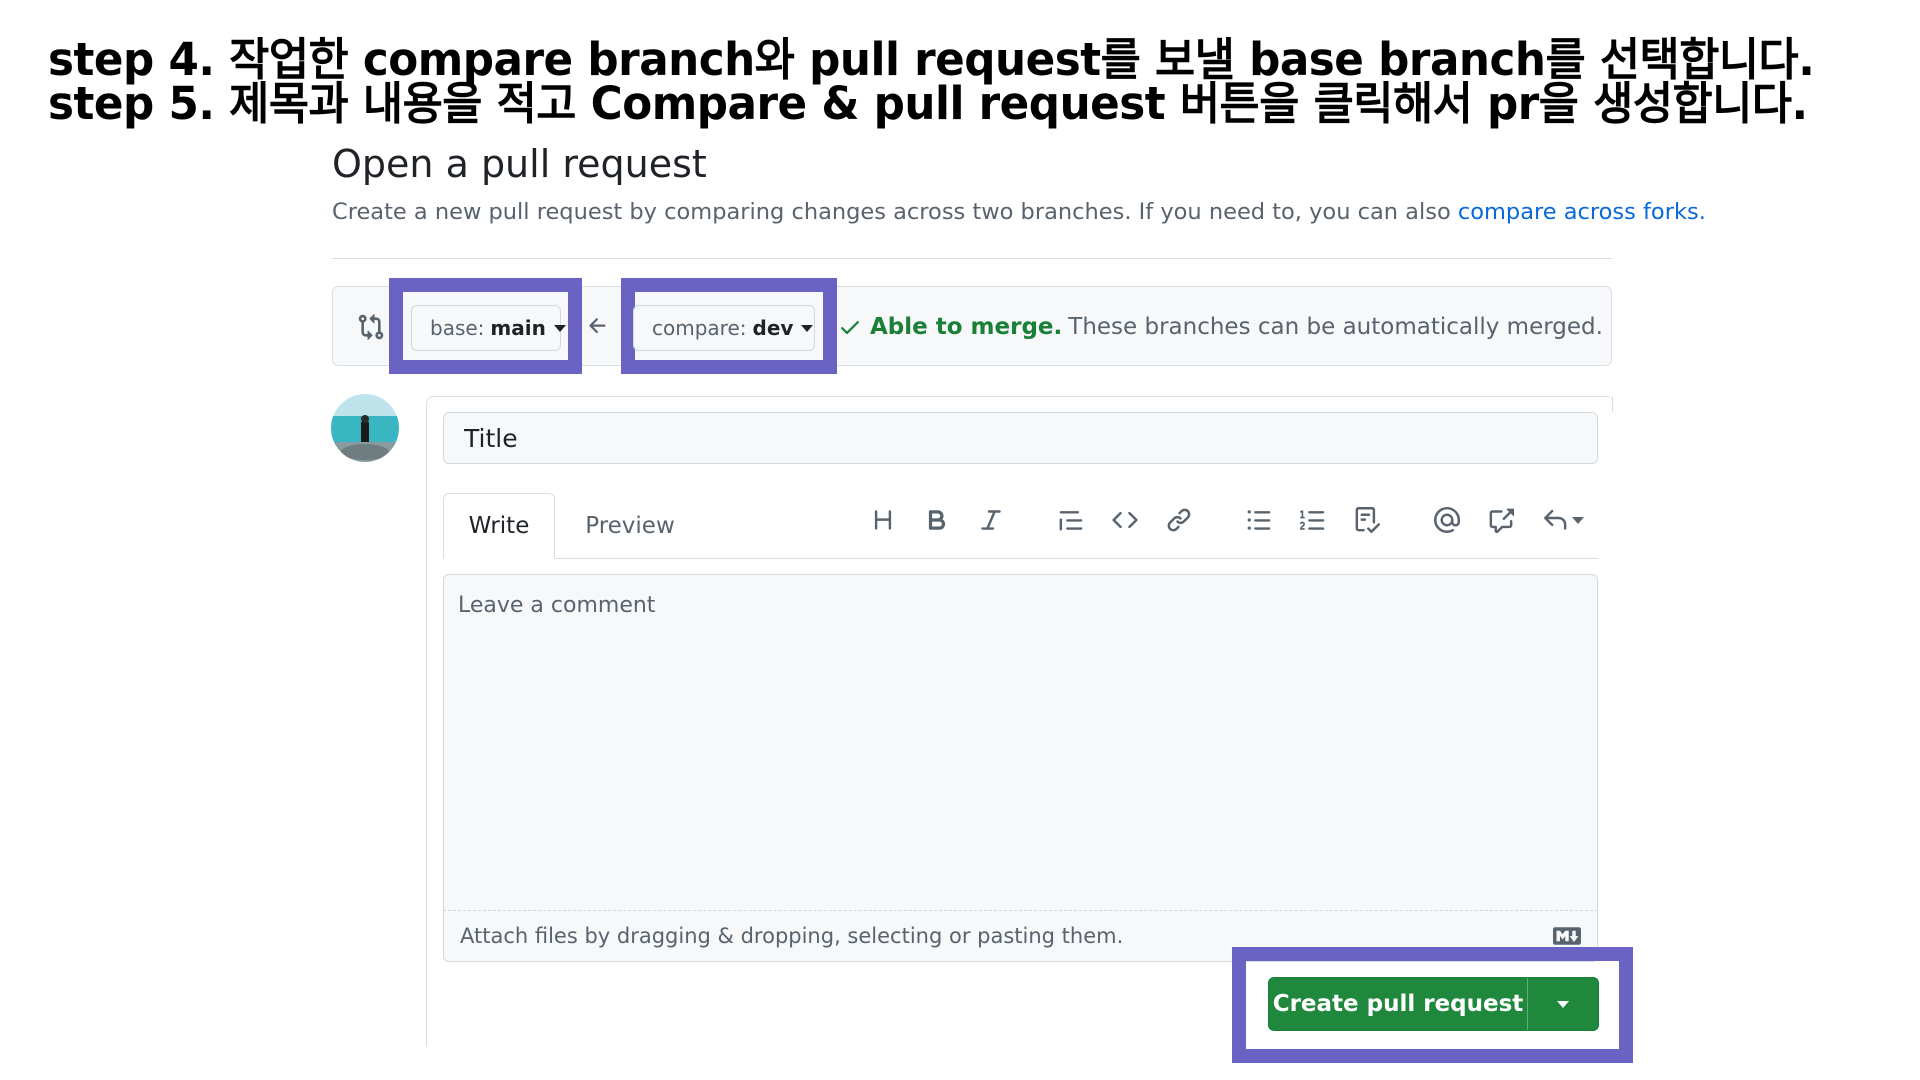 The image size is (1920, 1080). What do you see at coordinates (1398, 1004) in the screenshot?
I see `create-pr-label: Create pull request` at bounding box center [1398, 1004].